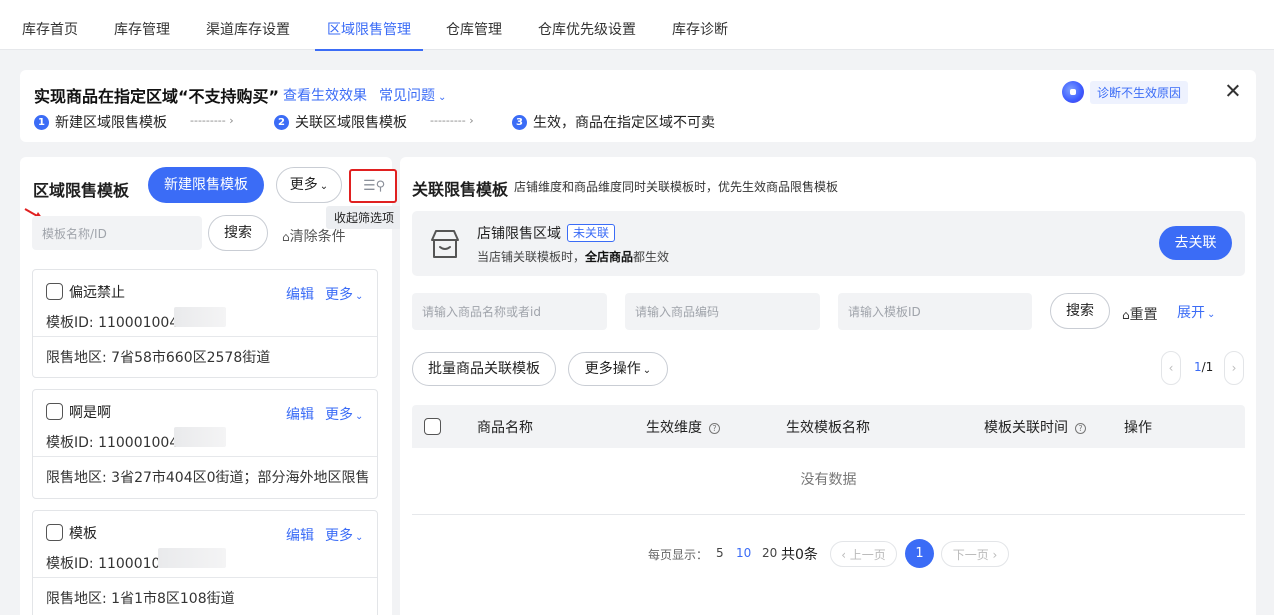 Image resolution: width=1274 pixels, height=615 pixels. What do you see at coordinates (1195, 243) in the screenshot?
I see `link-store-button: 去关联` at bounding box center [1195, 243].